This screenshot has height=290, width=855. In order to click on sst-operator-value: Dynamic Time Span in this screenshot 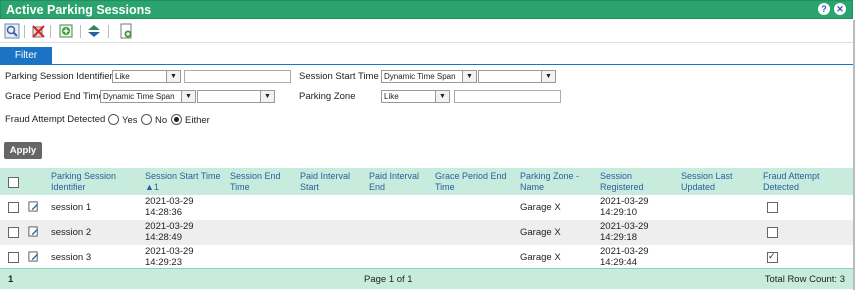, I will do `click(420, 76)`.